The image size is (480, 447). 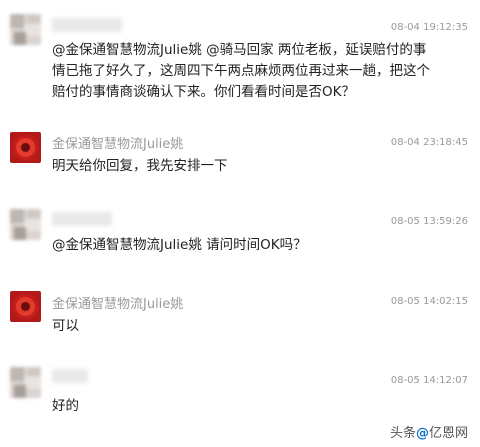 What do you see at coordinates (429, 301) in the screenshot?
I see `message-time: 08-05 14:02:15` at bounding box center [429, 301].